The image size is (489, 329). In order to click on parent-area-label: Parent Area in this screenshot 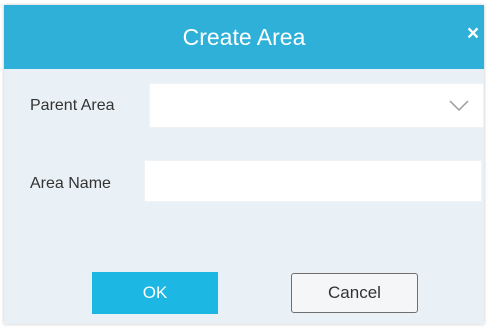, I will do `click(72, 105)`.